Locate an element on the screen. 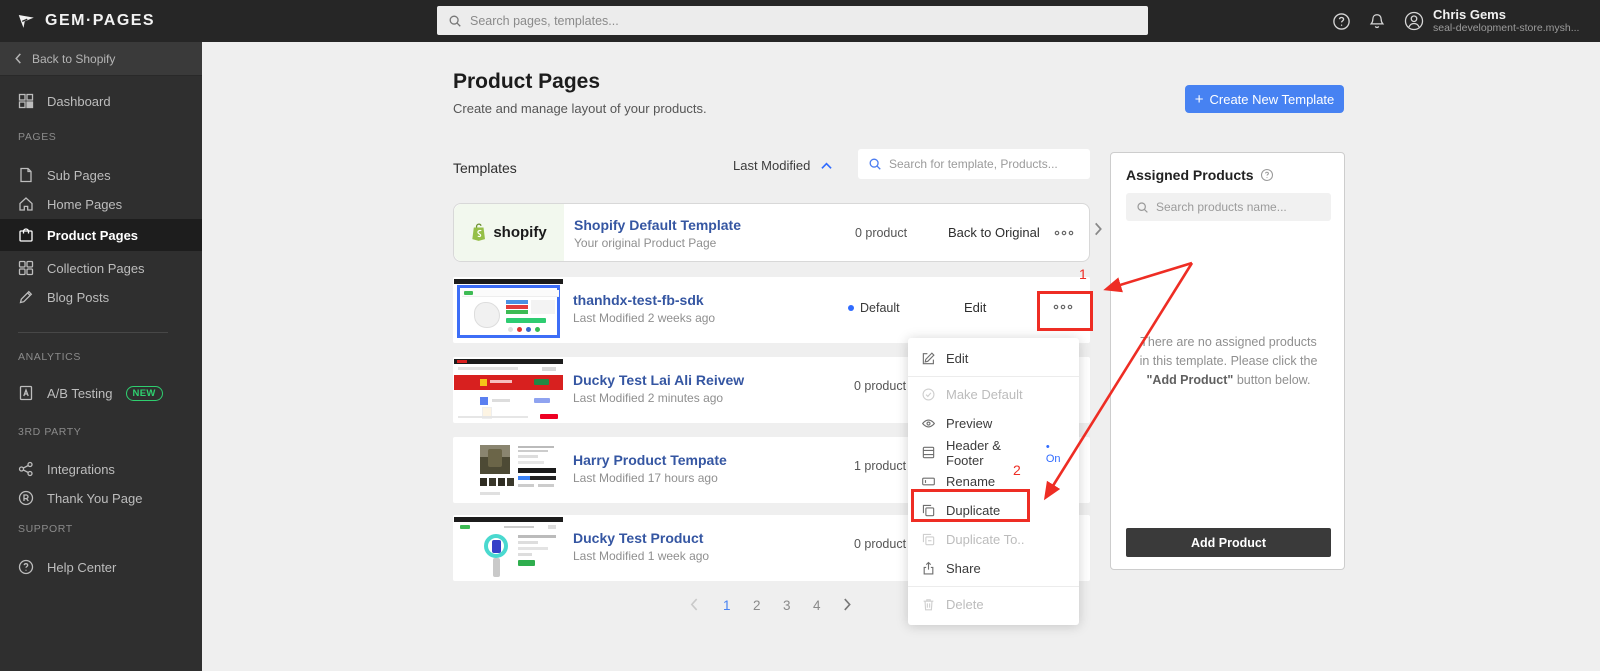  sidebar-item-sub-pages: Sub Pages is located at coordinates (101, 175).